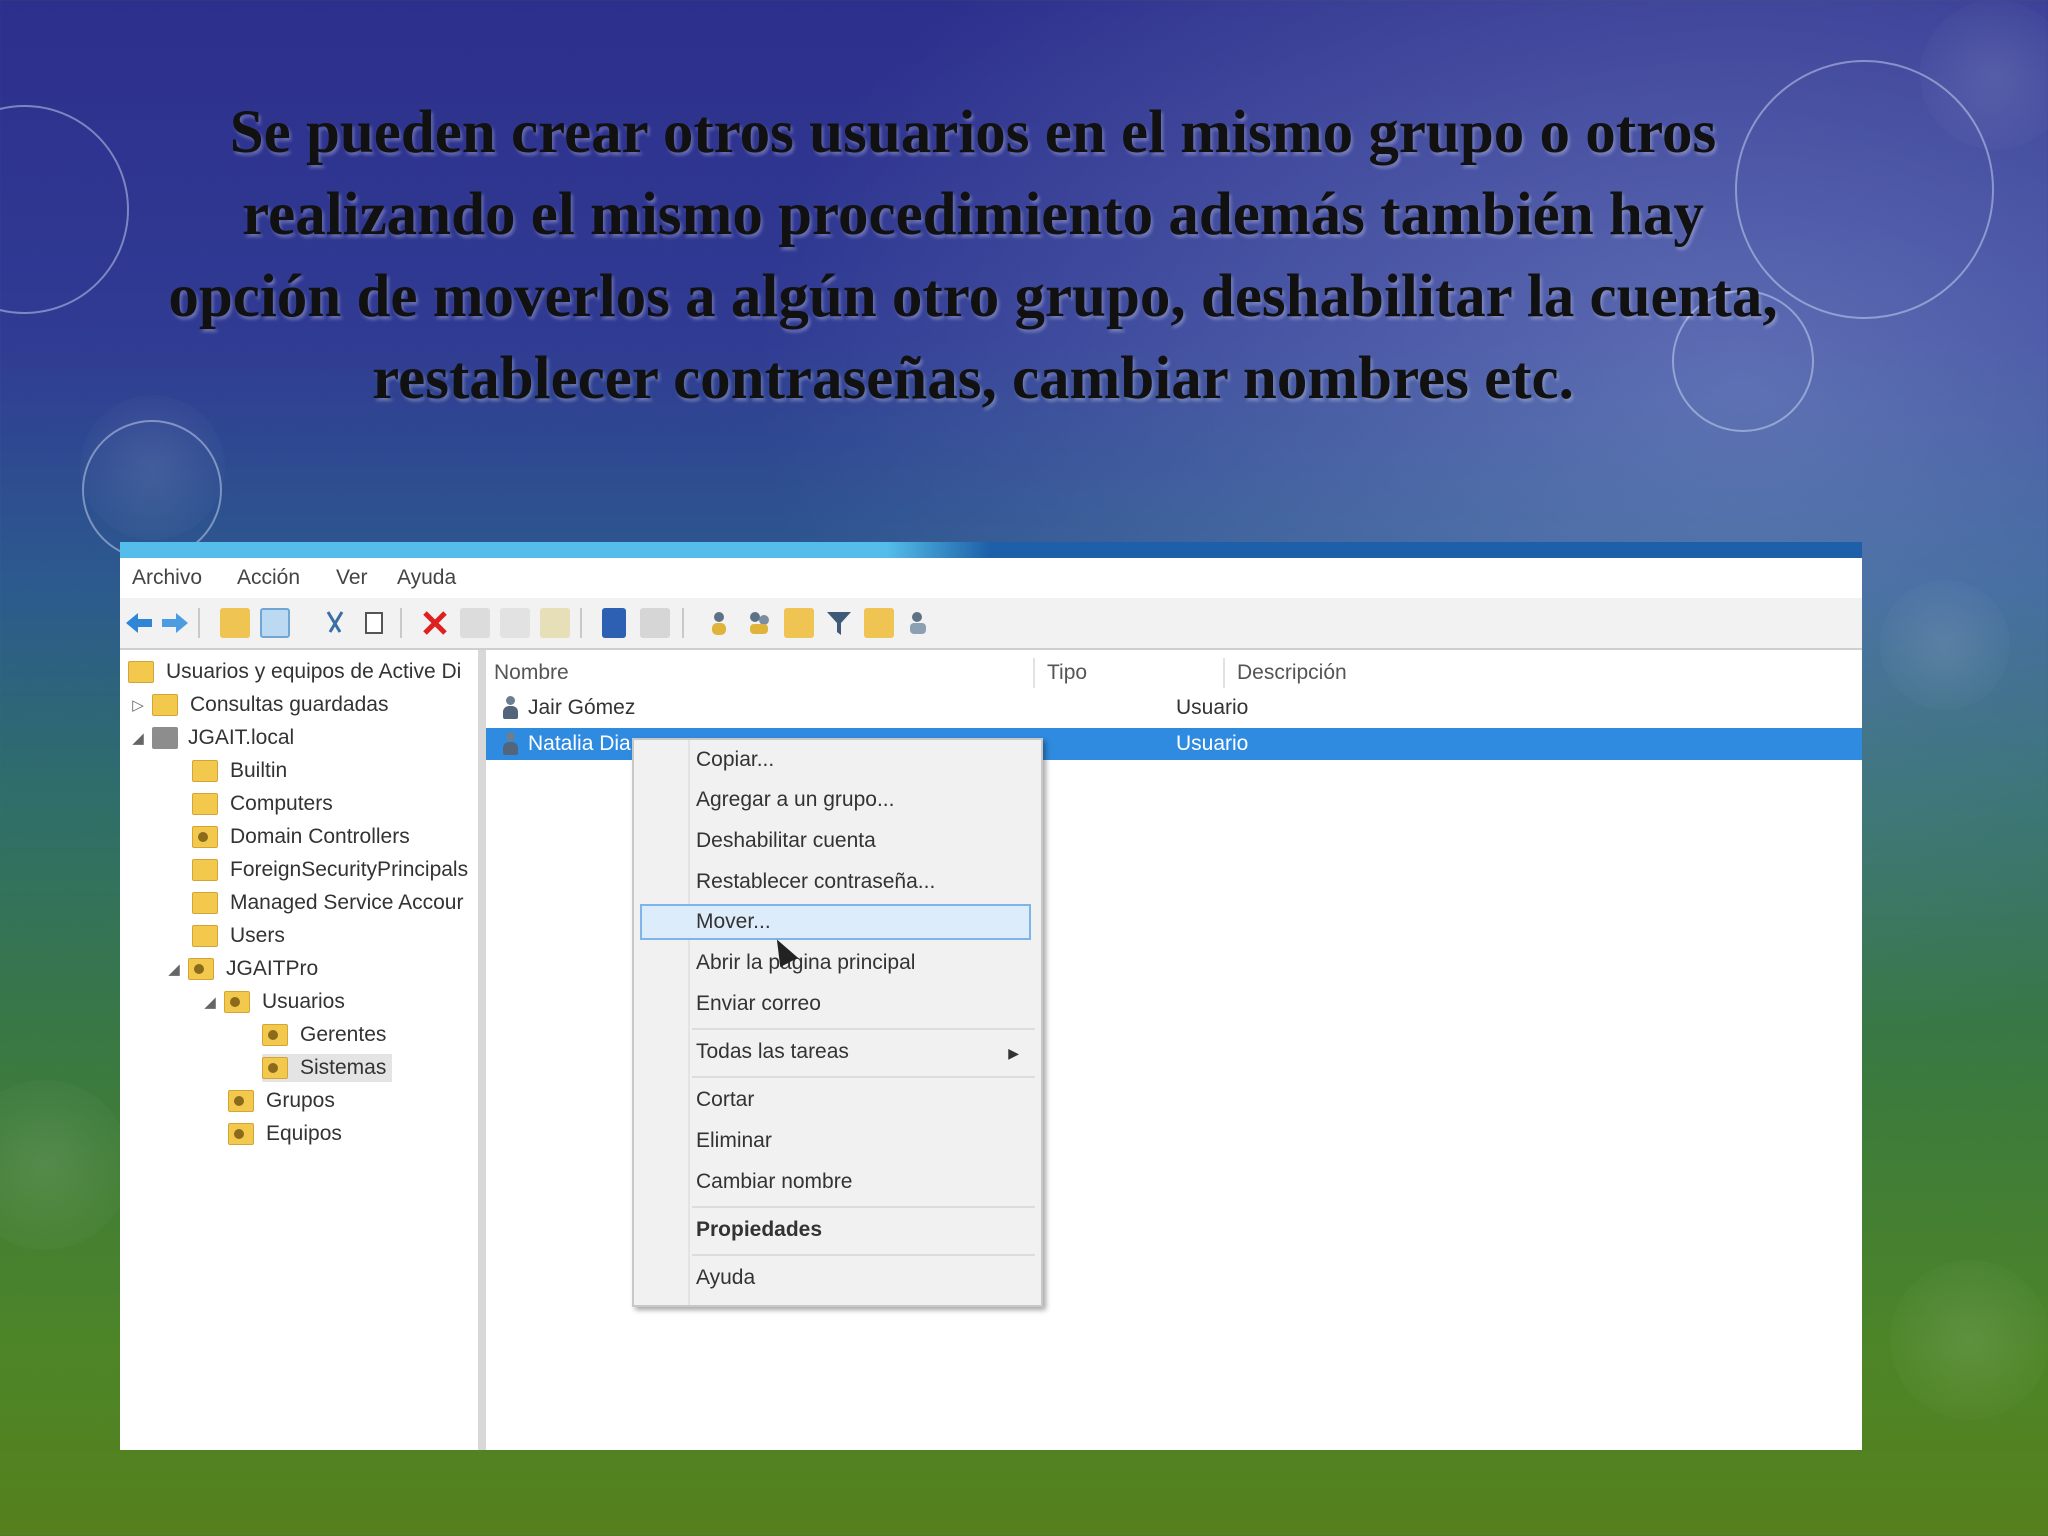 The height and width of the screenshot is (1536, 2048). I want to click on expand-arrow-icon: ▷, so click(138, 705).